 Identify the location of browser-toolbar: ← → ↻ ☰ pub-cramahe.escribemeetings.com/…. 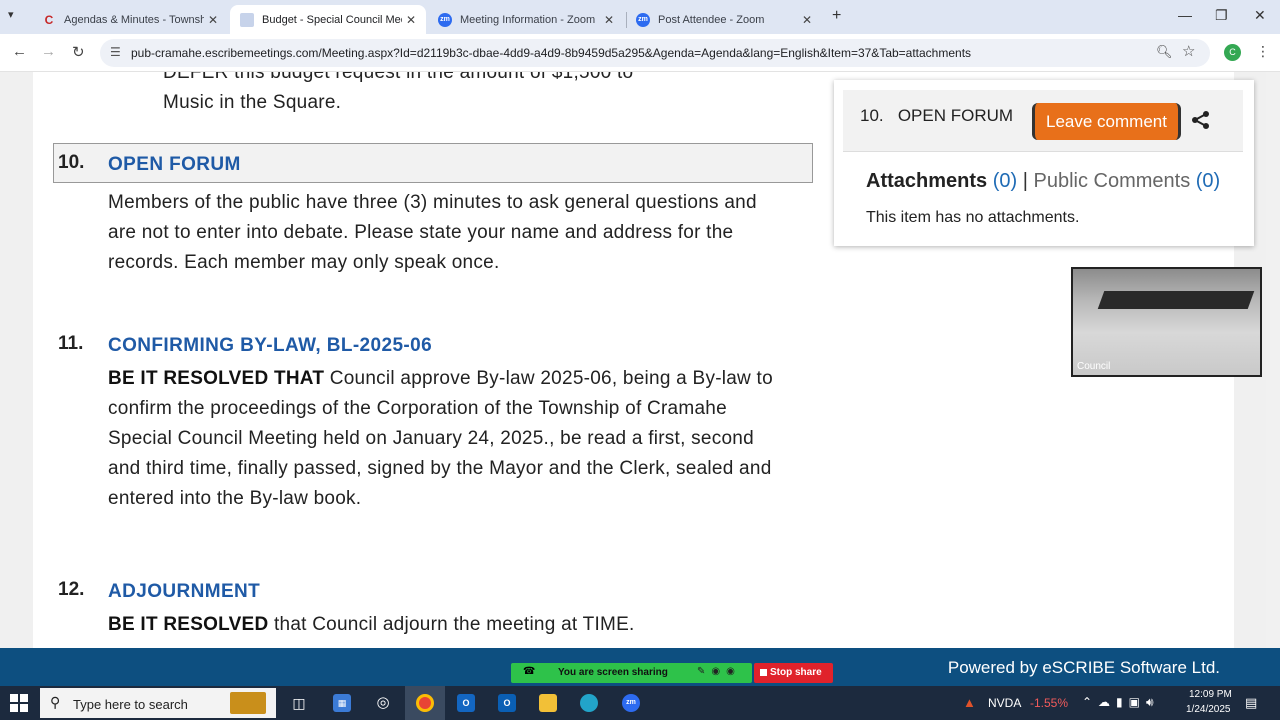
(640, 53).